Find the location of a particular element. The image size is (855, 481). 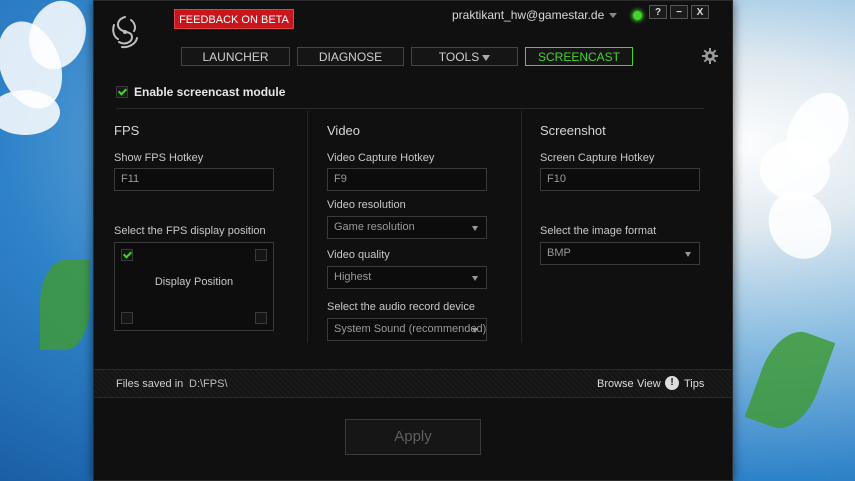

feedback-on-beta-button: FEEDBACK ON BETA is located at coordinates (234, 19).